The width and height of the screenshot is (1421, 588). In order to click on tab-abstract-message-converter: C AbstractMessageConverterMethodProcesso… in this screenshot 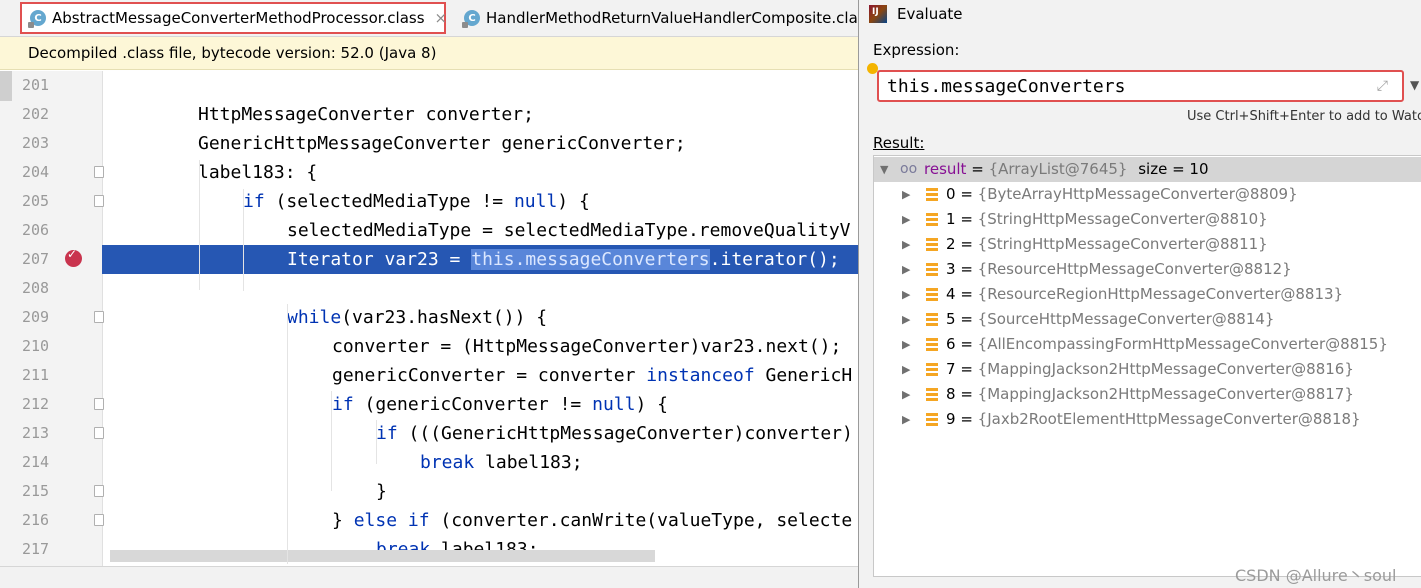, I will do `click(234, 18)`.